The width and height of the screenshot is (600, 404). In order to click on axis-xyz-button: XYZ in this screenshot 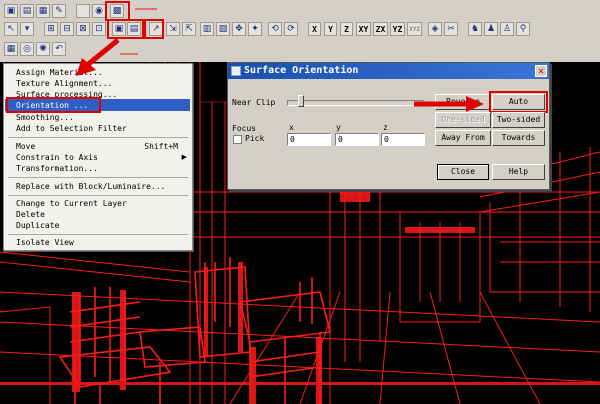, I will do `click(414, 29)`.